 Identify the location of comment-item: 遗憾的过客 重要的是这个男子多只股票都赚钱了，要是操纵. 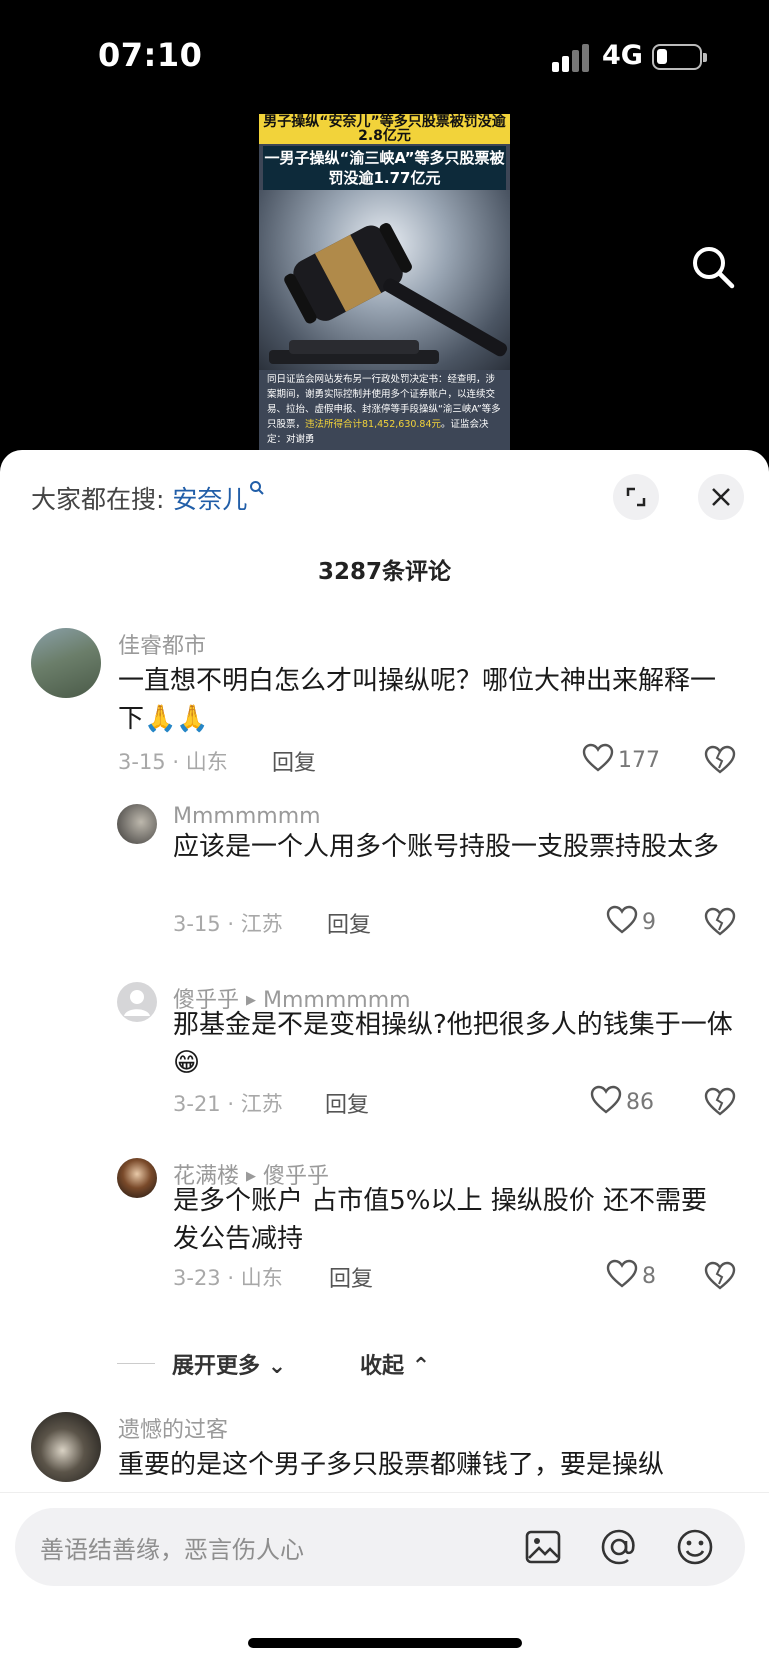
(384, 1452).